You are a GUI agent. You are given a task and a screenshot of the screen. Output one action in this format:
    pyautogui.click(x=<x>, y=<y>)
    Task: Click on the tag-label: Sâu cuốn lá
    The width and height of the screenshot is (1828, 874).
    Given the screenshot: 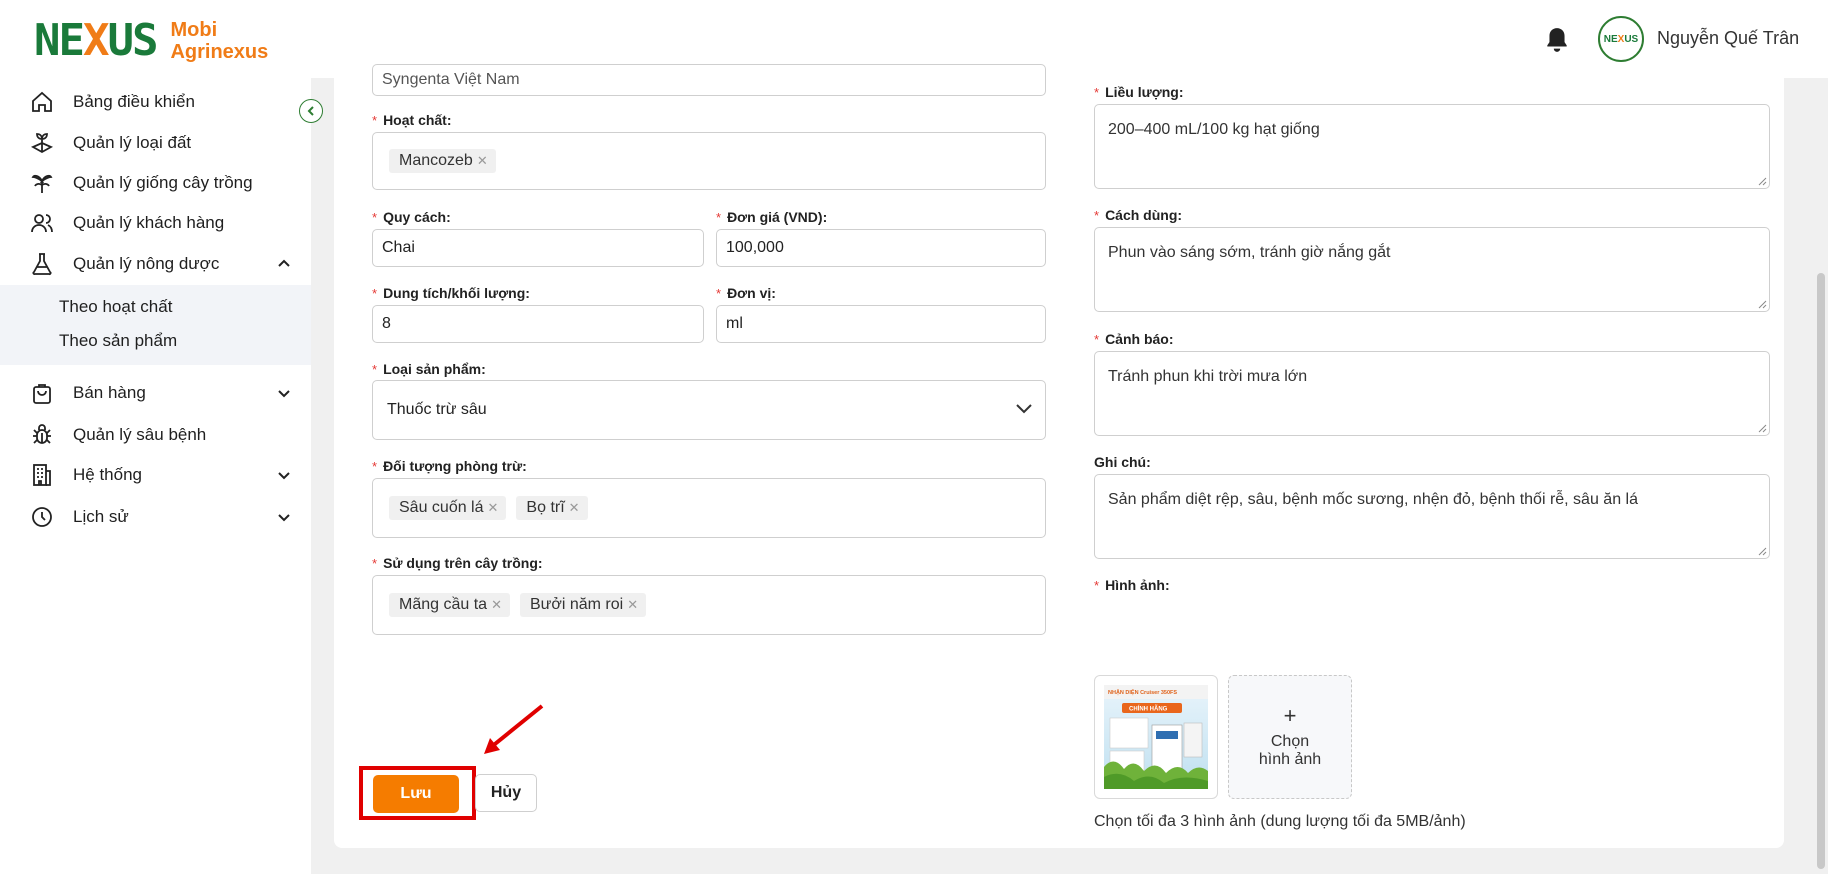 What is the action you would take?
    pyautogui.click(x=441, y=507)
    